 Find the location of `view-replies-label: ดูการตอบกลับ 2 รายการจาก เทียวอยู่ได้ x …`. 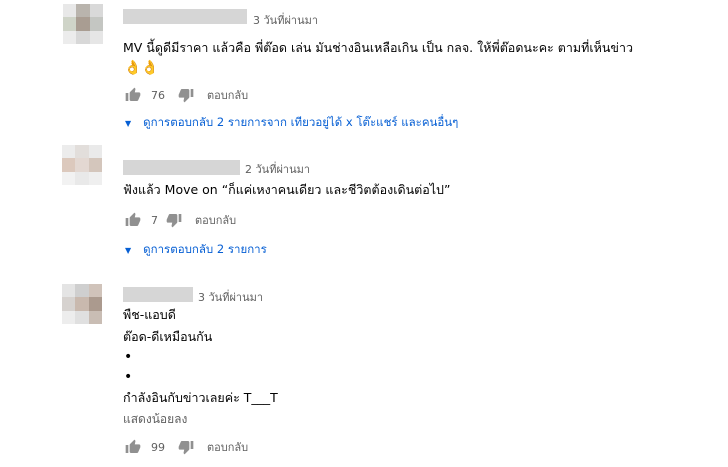

view-replies-label: ดูการตอบกลับ 2 รายการจาก เทียวอยู่ได้ x … is located at coordinates (301, 122).